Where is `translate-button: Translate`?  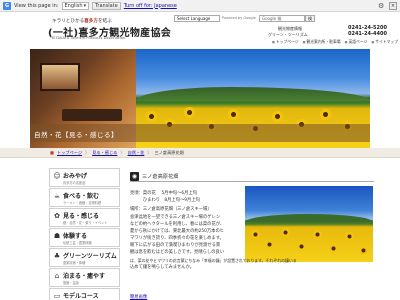 translate-button: Translate is located at coordinates (106, 5).